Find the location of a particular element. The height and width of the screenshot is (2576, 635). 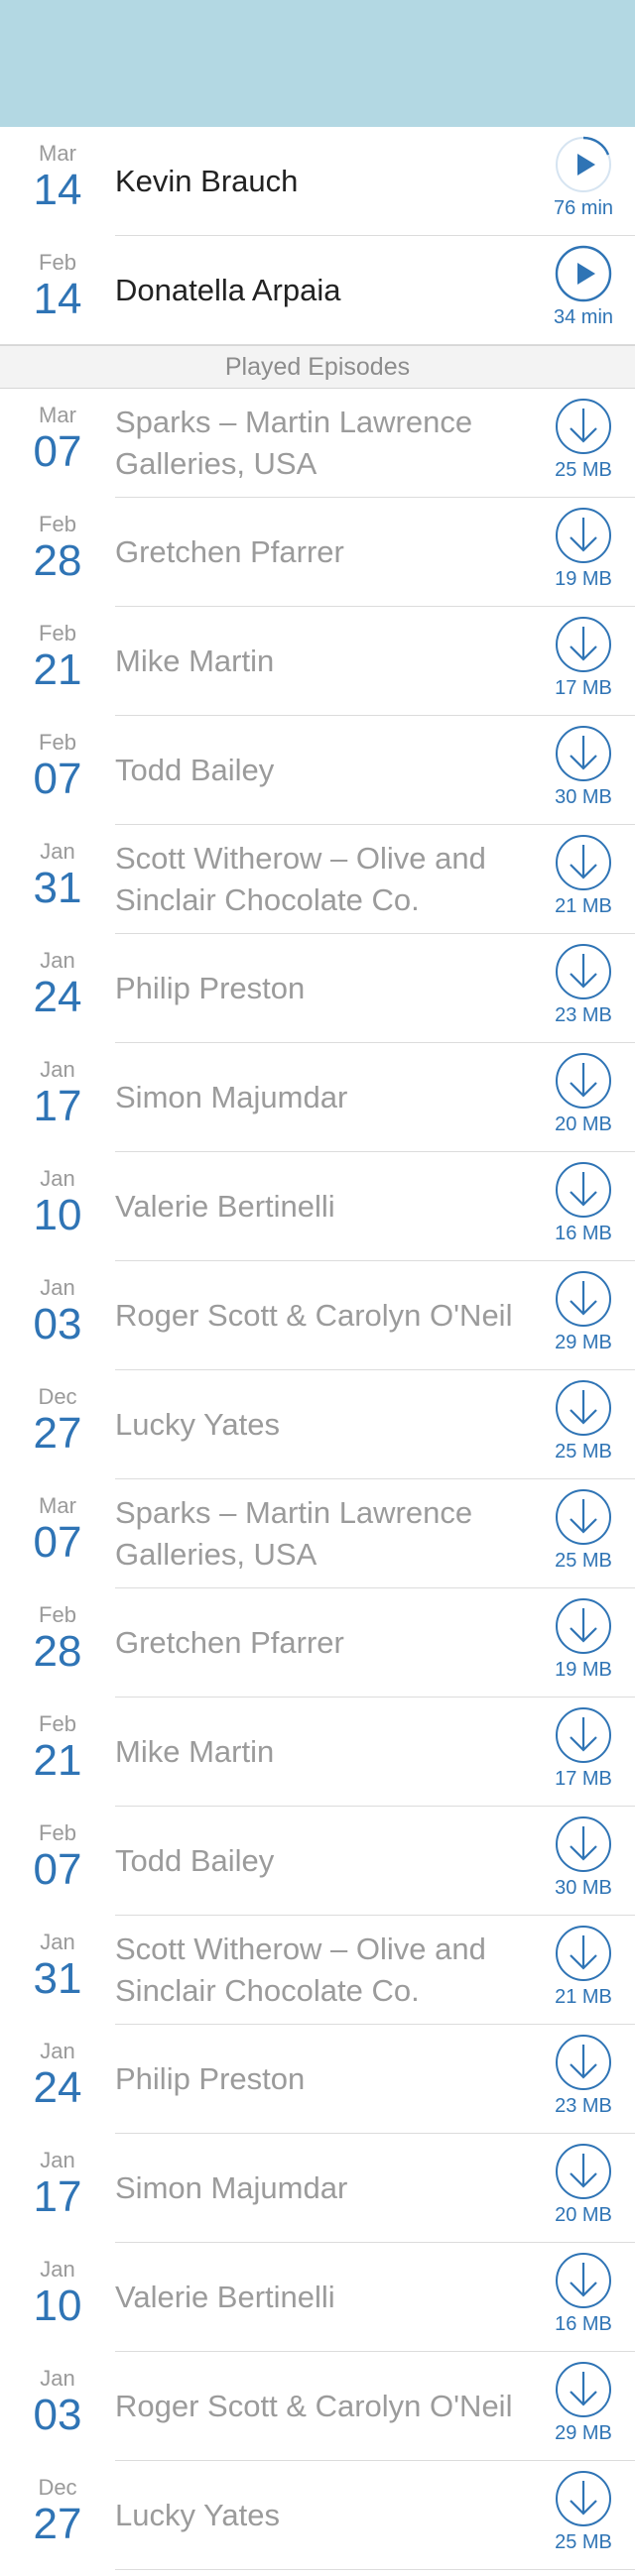

episode-day: 28 is located at coordinates (57, 560).